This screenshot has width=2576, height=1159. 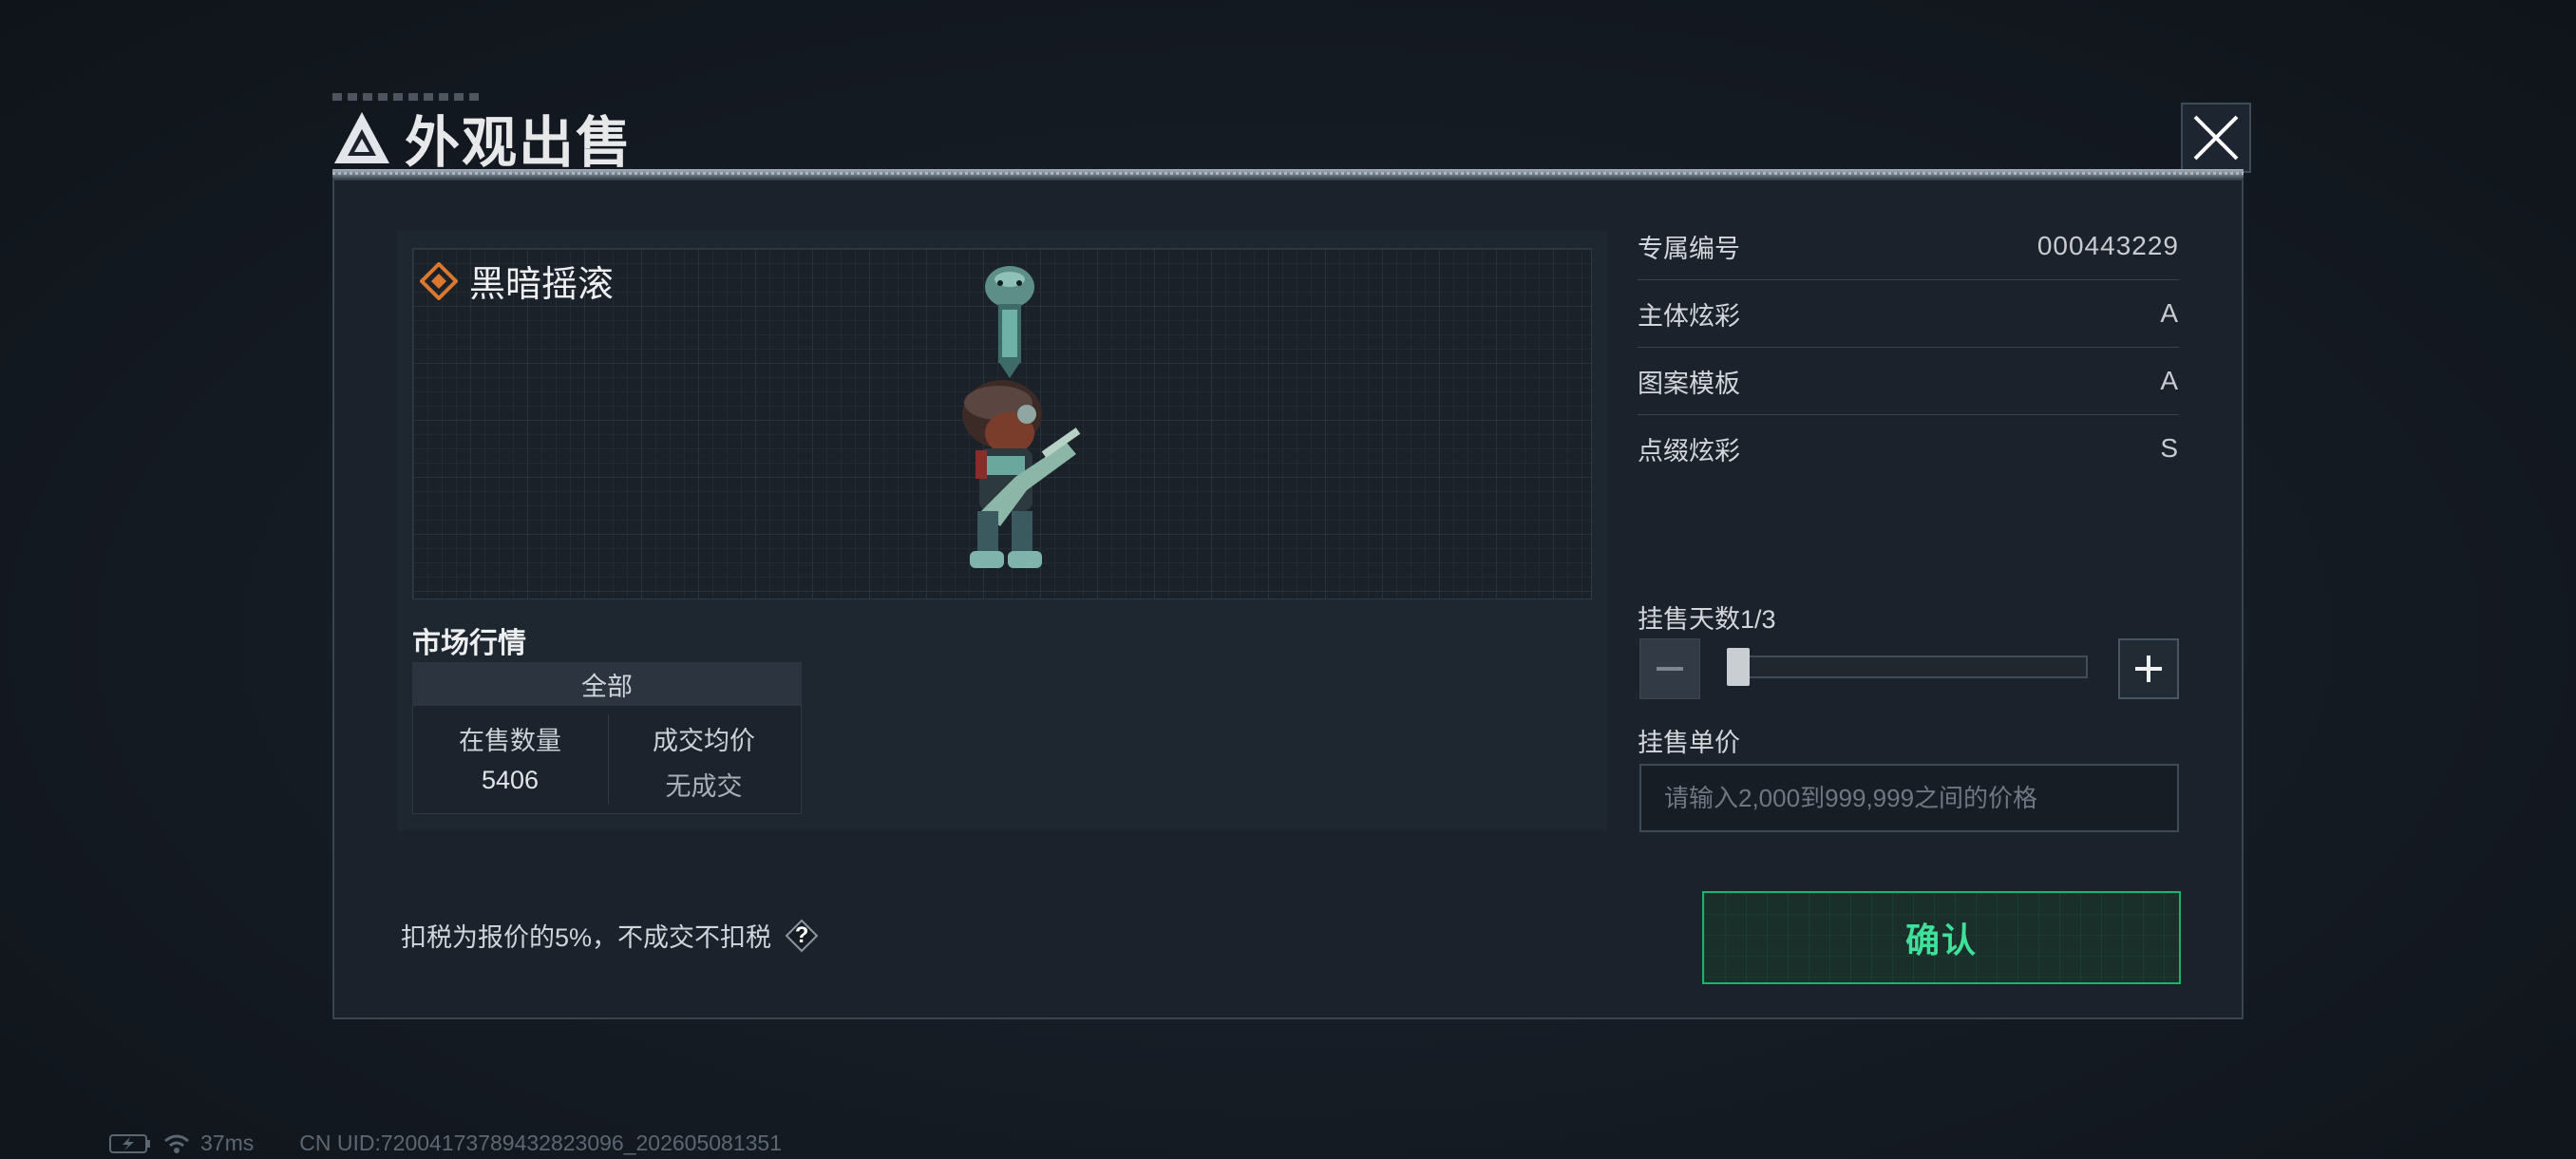 I want to click on market-col-label-avg-price: 成交均价, so click(x=704, y=741).